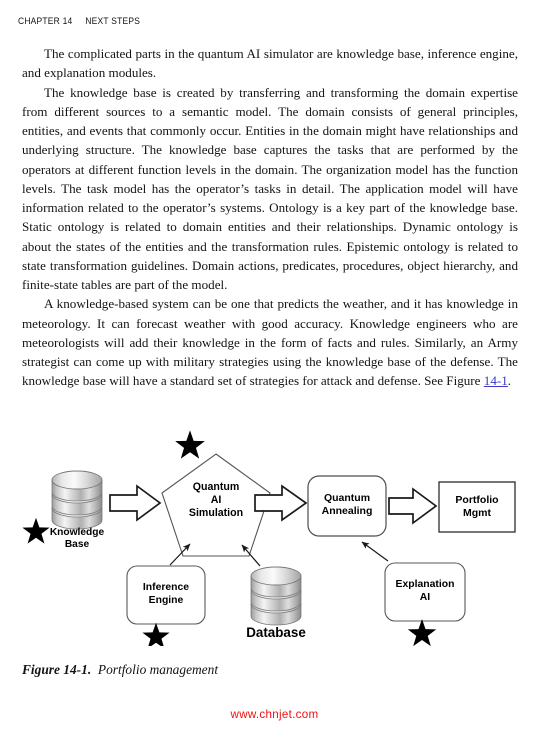 This screenshot has height=738, width=549. Describe the element at coordinates (190, 444) in the screenshot. I see `star-marker-quantum-ai-simulation` at that location.